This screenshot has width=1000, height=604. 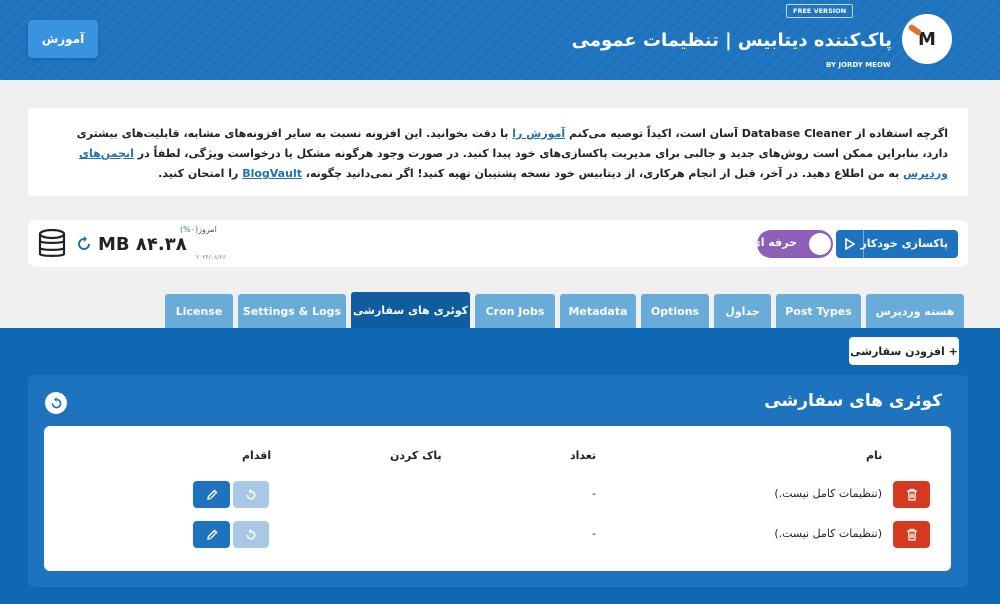 I want to click on today-change: امروز(۰%), so click(x=198, y=229).